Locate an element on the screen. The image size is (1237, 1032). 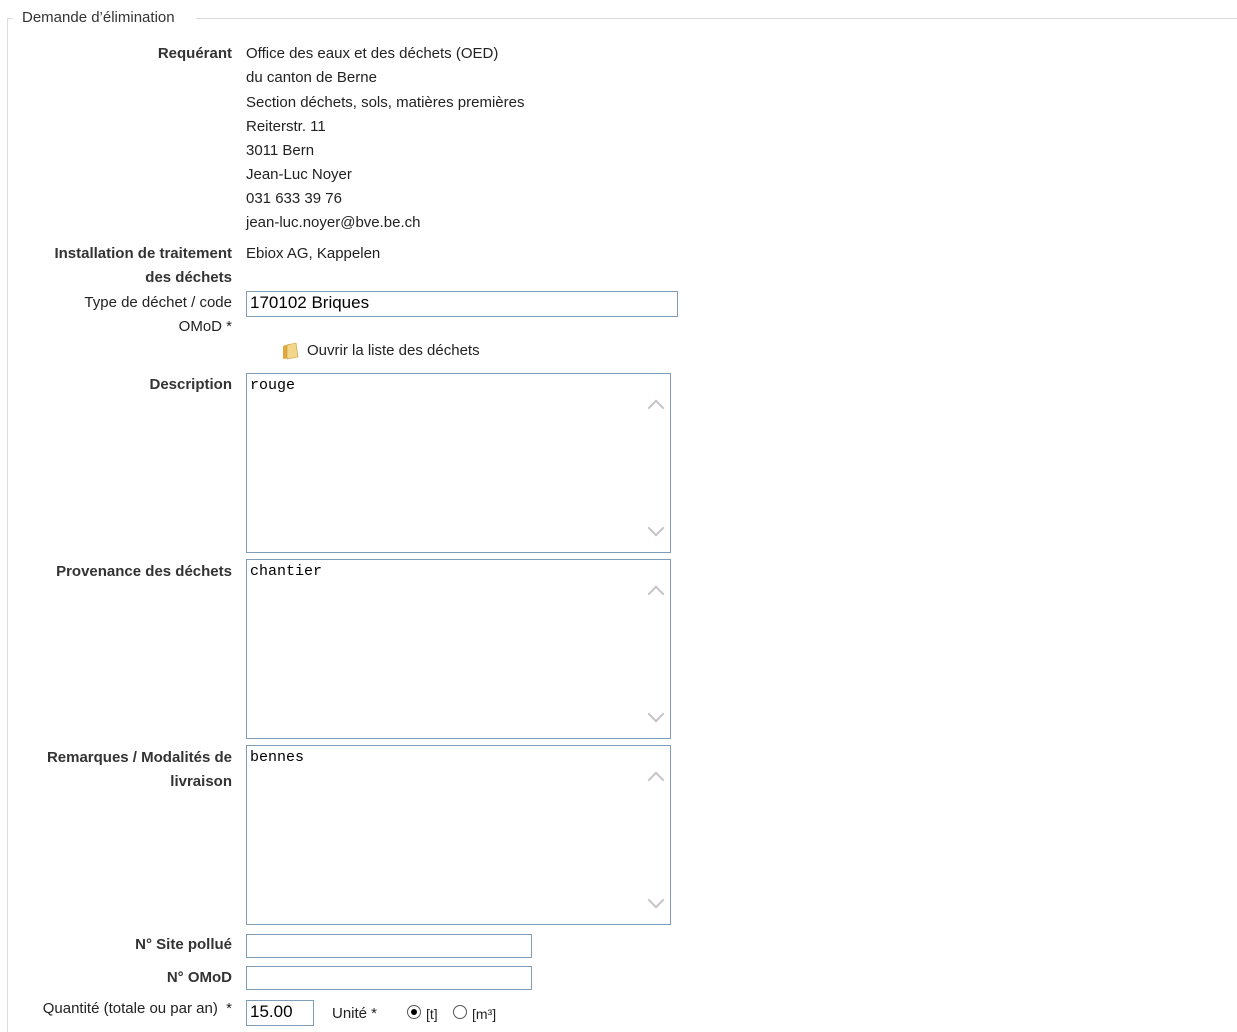
facility-label-line-2: des déchets is located at coordinates (188, 277).